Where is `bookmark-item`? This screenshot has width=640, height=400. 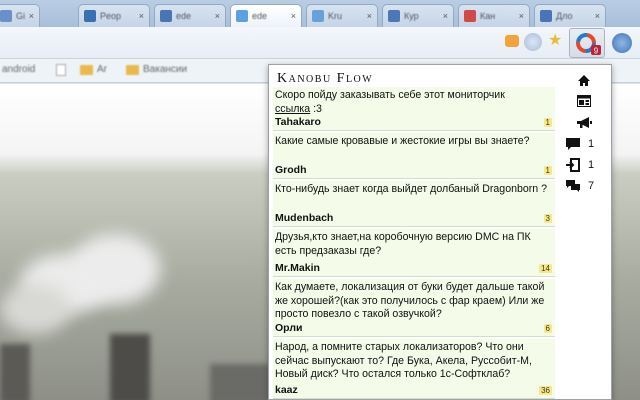
bookmark-item is located at coordinates (61, 70).